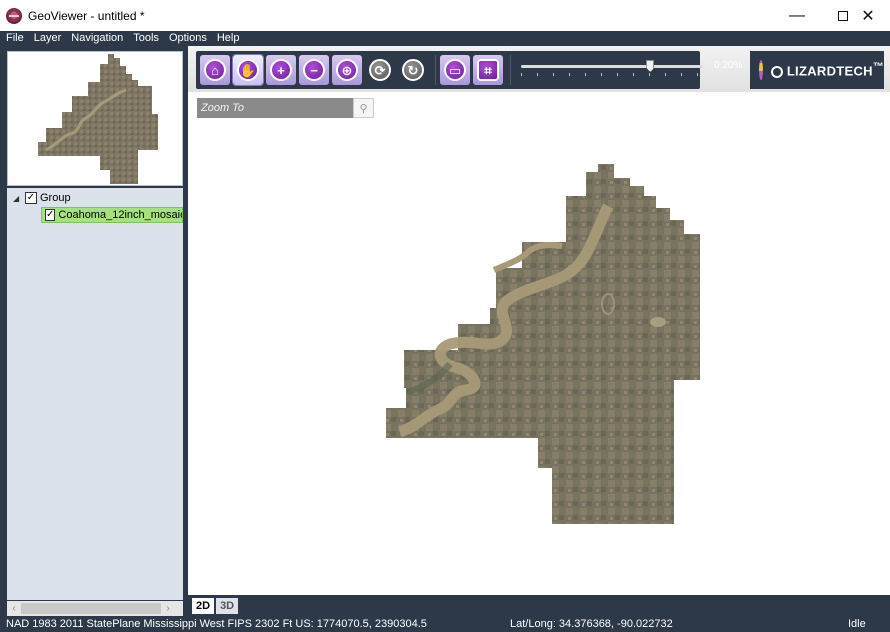 The height and width of the screenshot is (632, 890). Describe the element at coordinates (91, 608) in the screenshot. I see `scroll-thumb` at that location.